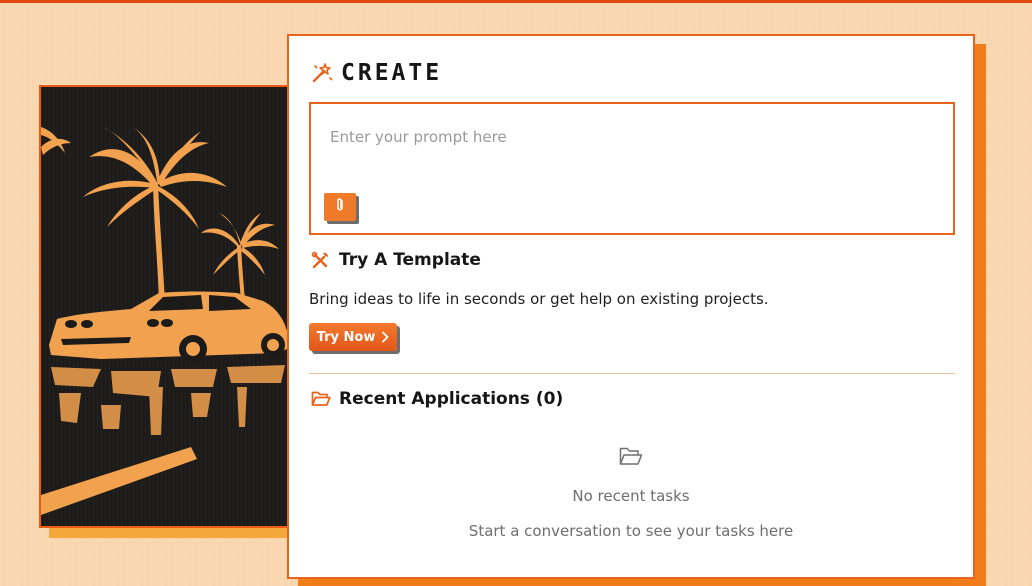  Describe the element at coordinates (346, 337) in the screenshot. I see `try-now-label: Try Now` at that location.